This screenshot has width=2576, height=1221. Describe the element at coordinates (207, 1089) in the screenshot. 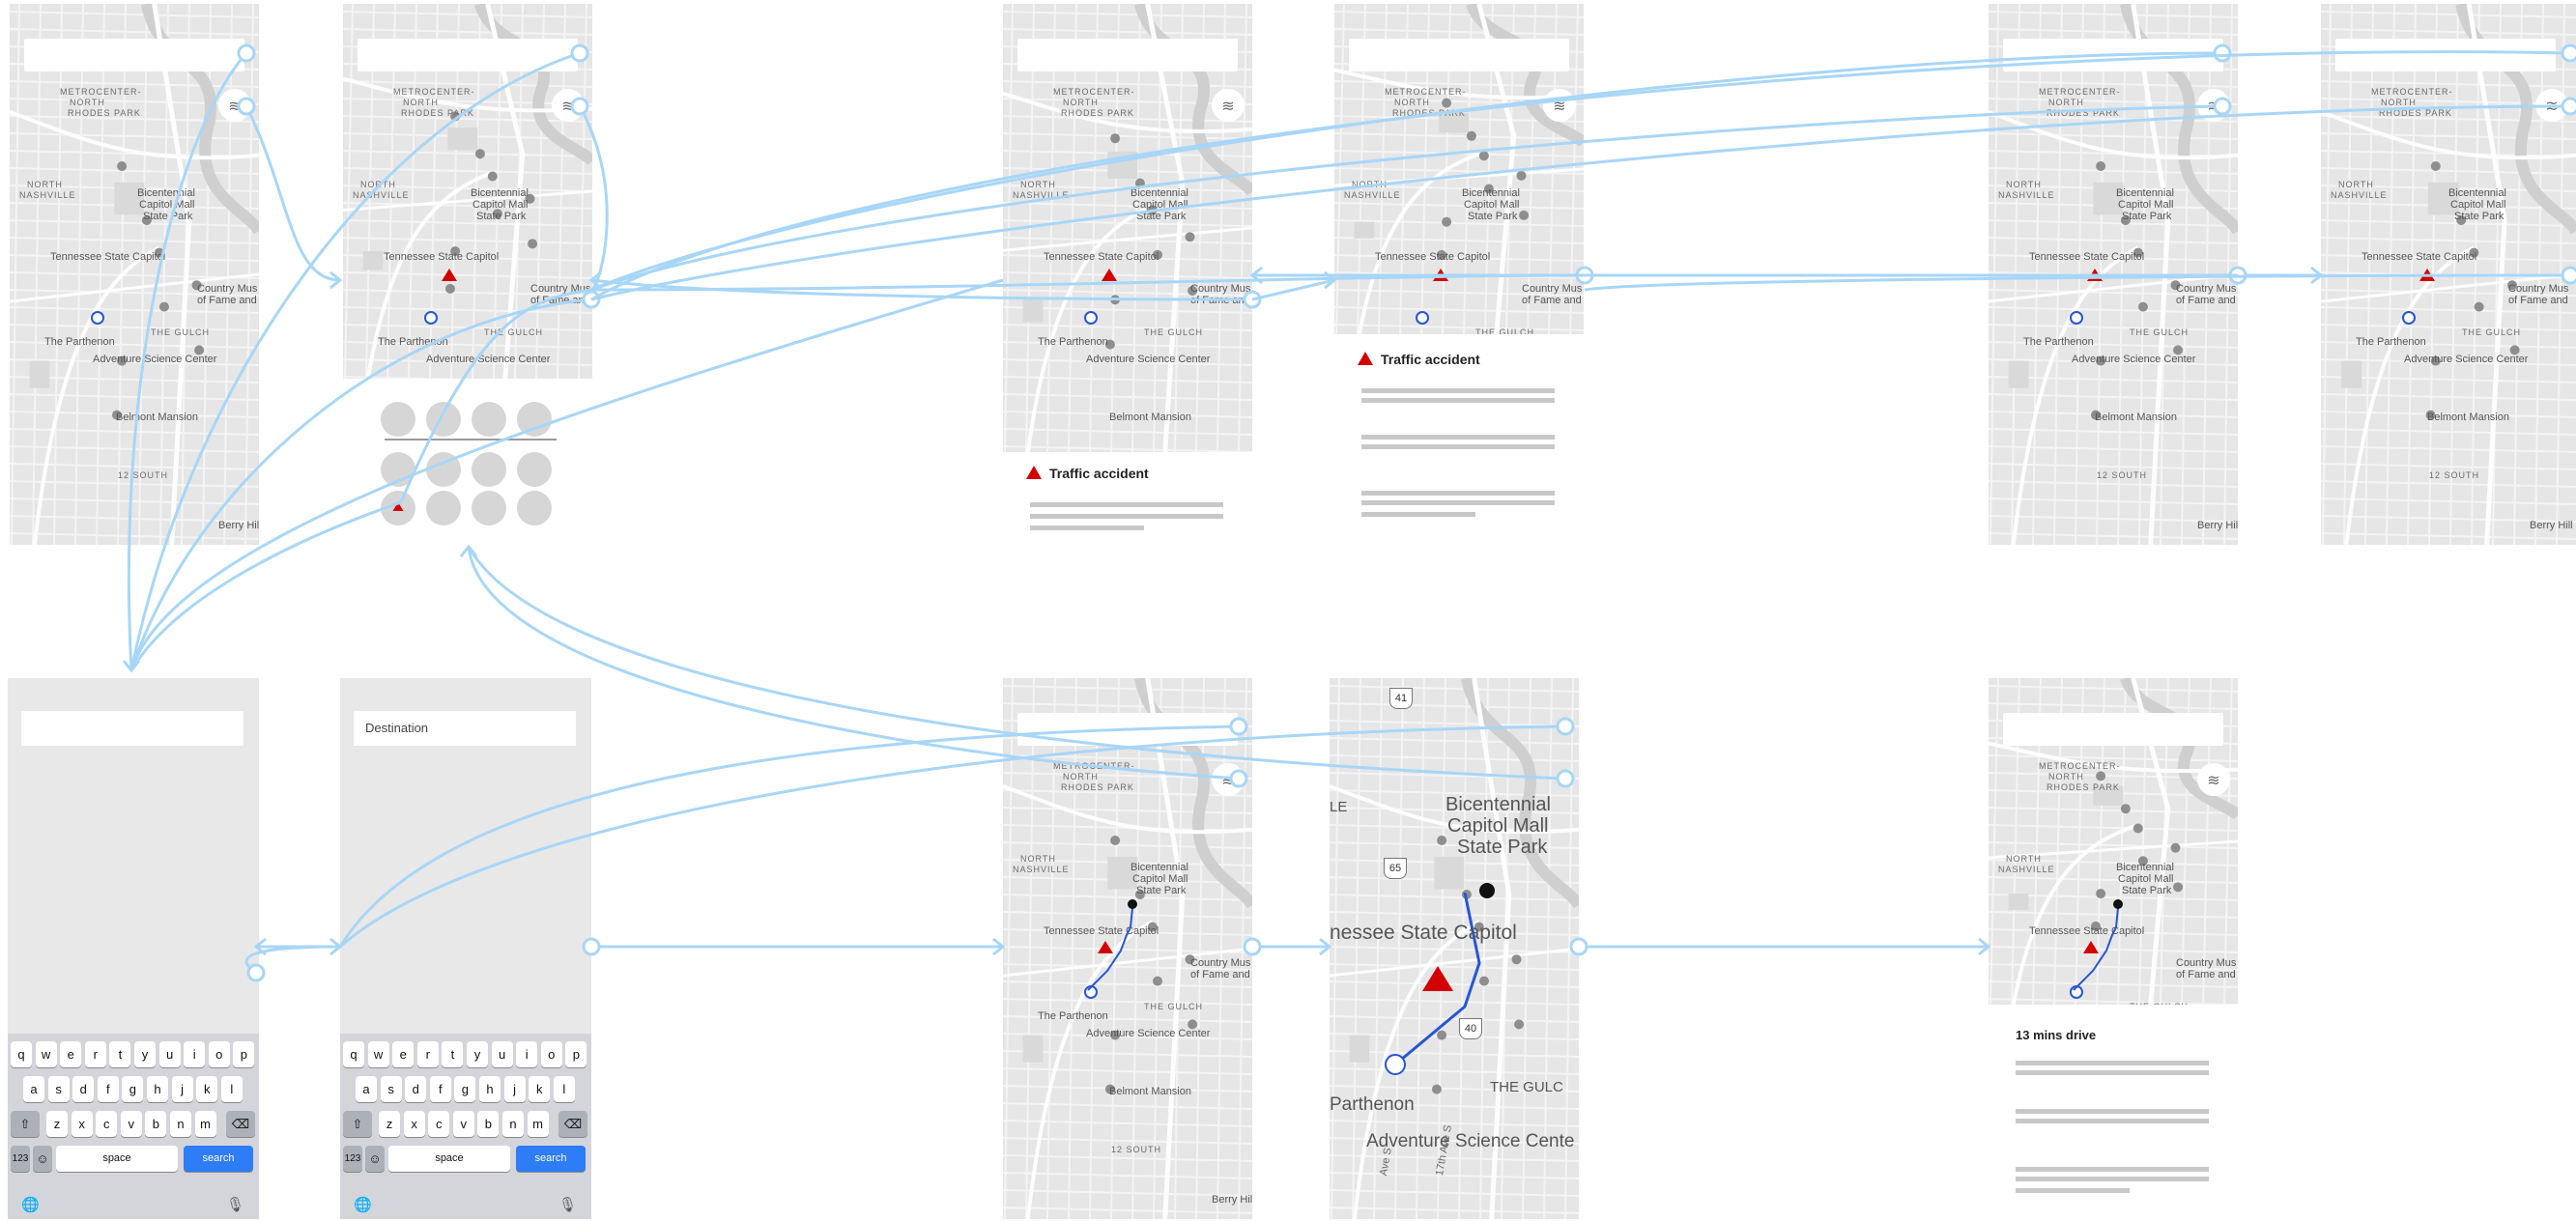

I see `key-k: k` at that location.